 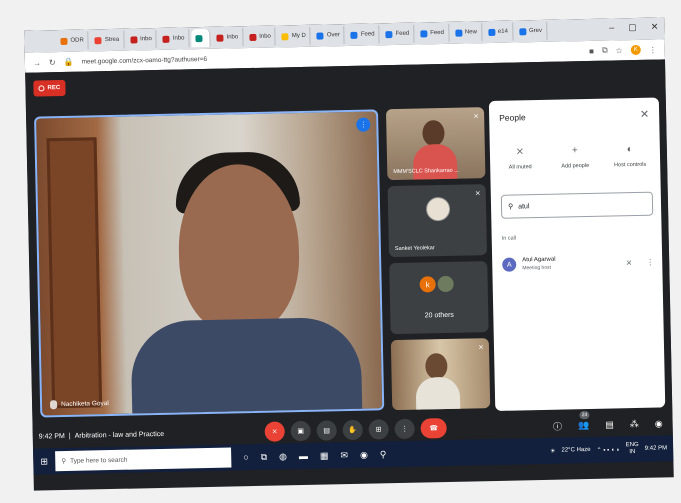 I want to click on tile-2-name: Sanket Yeolekar, so click(x=414, y=249).